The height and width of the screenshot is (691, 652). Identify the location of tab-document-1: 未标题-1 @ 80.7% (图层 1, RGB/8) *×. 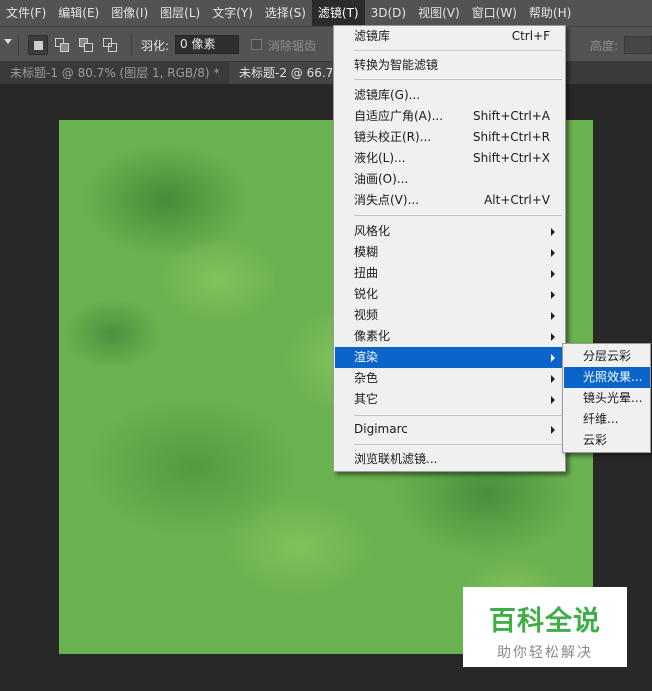
(124, 73).